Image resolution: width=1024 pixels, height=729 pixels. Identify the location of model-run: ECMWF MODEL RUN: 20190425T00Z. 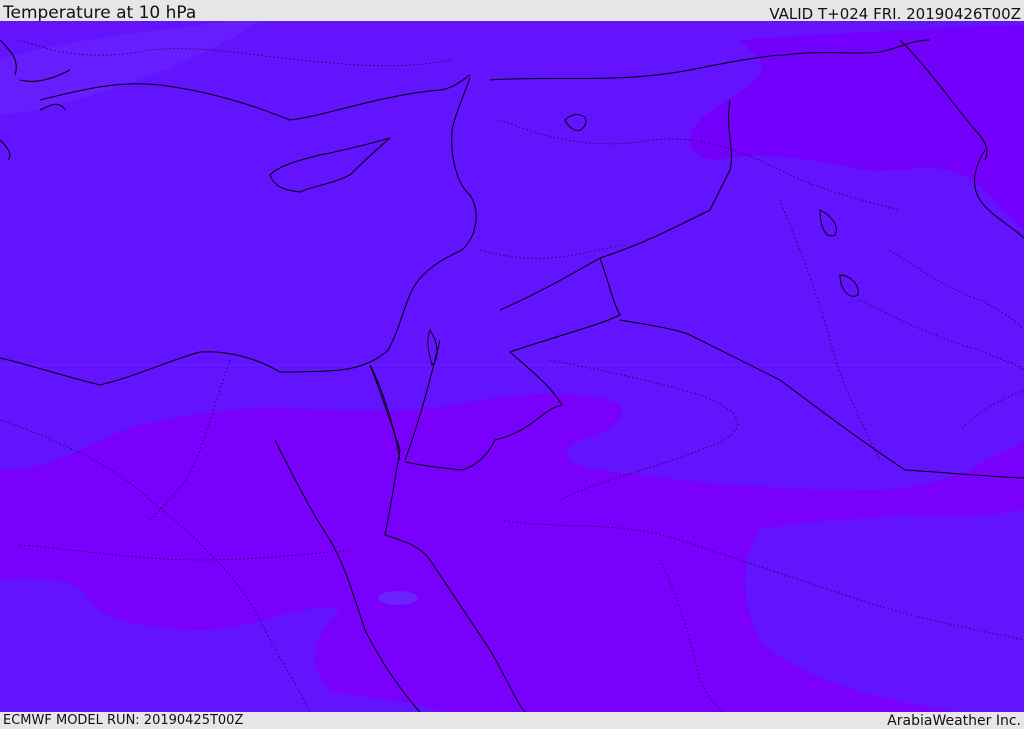
(123, 720).